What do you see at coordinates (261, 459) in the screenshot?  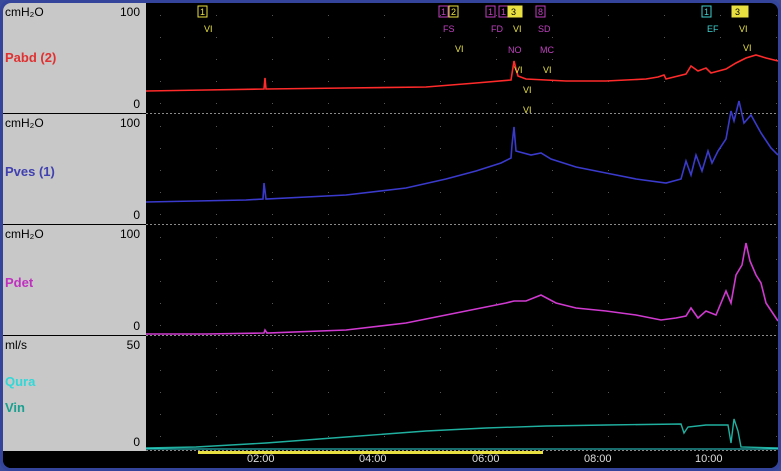 I see `time-tick: 02:00` at bounding box center [261, 459].